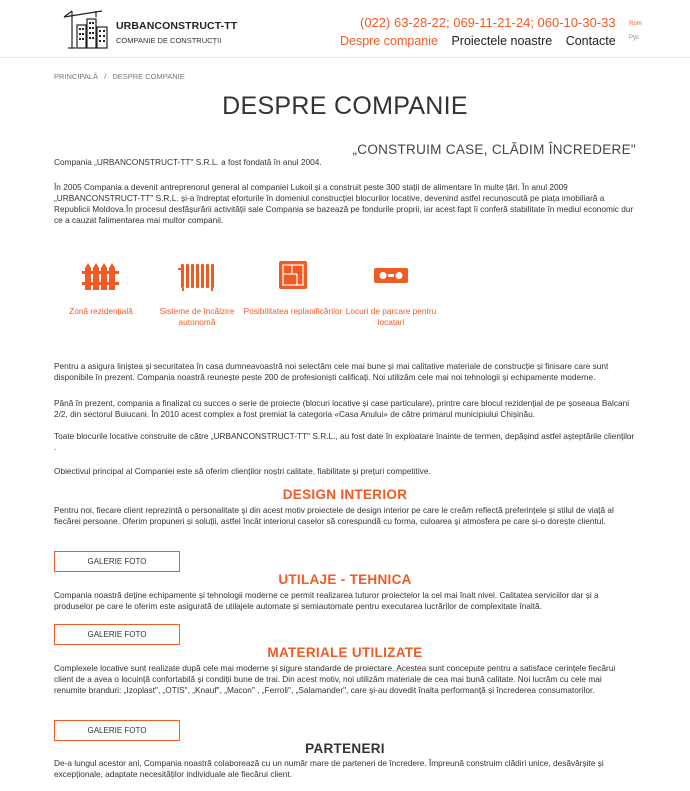 Image resolution: width=690 pixels, height=791 pixels. I want to click on lang-ru-link: Рус, so click(634, 38).